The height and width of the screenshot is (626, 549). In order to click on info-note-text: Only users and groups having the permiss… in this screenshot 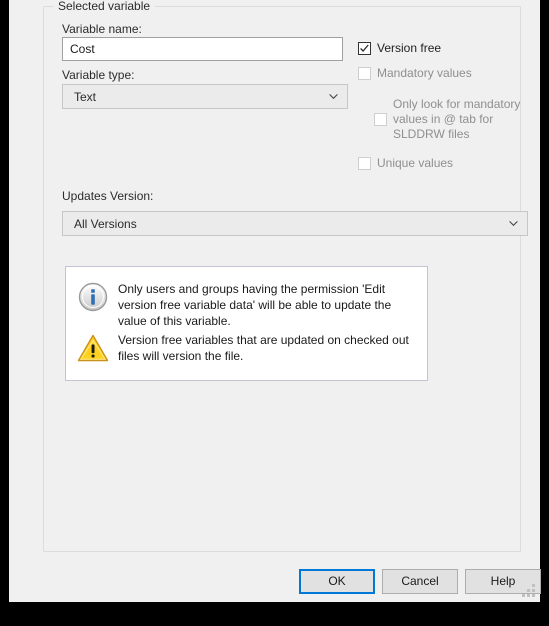, I will do `click(255, 305)`.